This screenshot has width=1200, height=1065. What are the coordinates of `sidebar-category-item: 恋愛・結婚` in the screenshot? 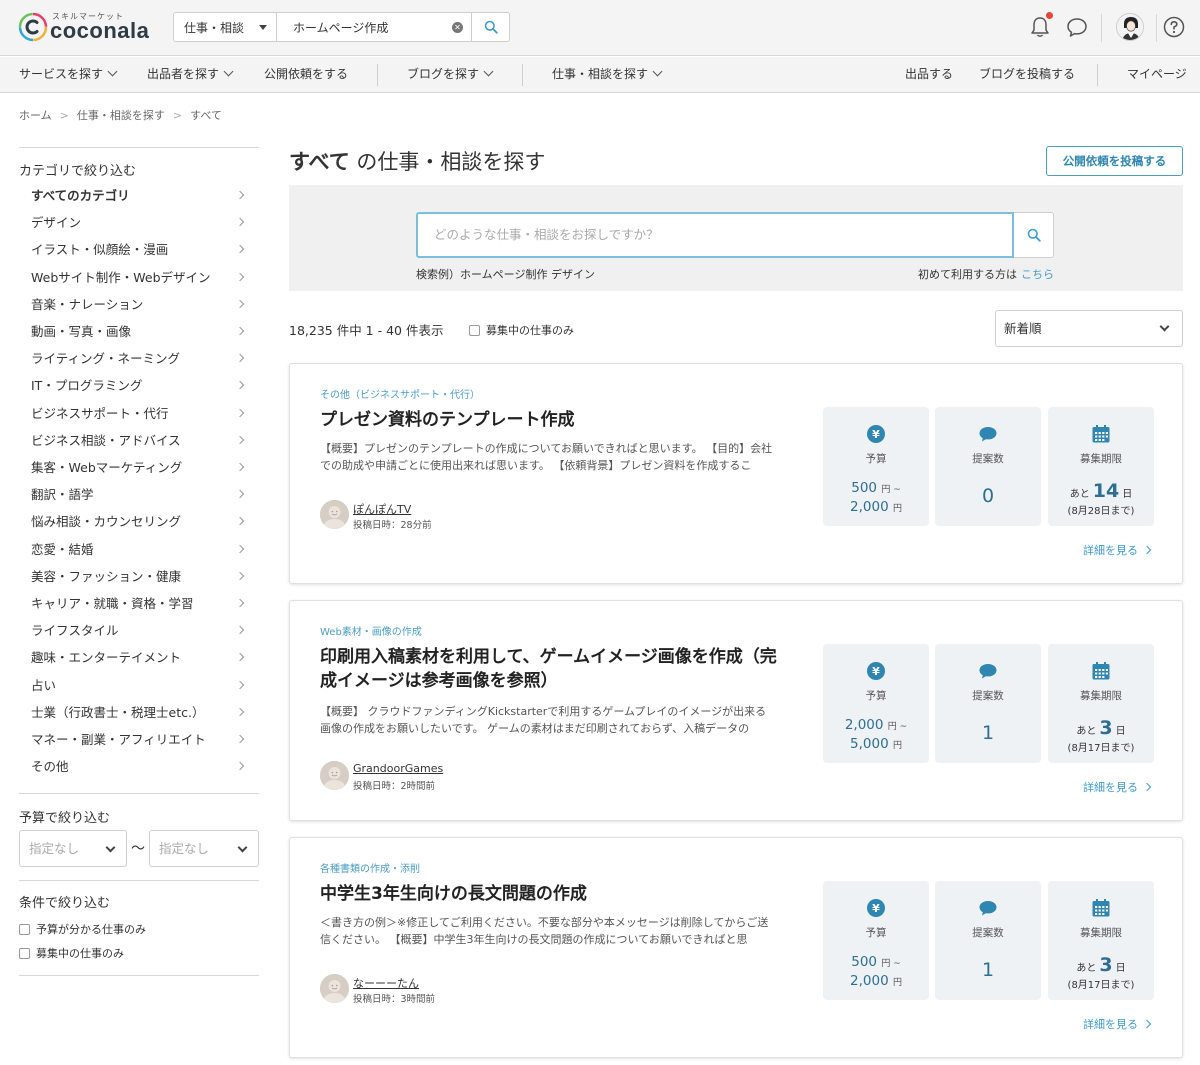 It's located at (139, 554).